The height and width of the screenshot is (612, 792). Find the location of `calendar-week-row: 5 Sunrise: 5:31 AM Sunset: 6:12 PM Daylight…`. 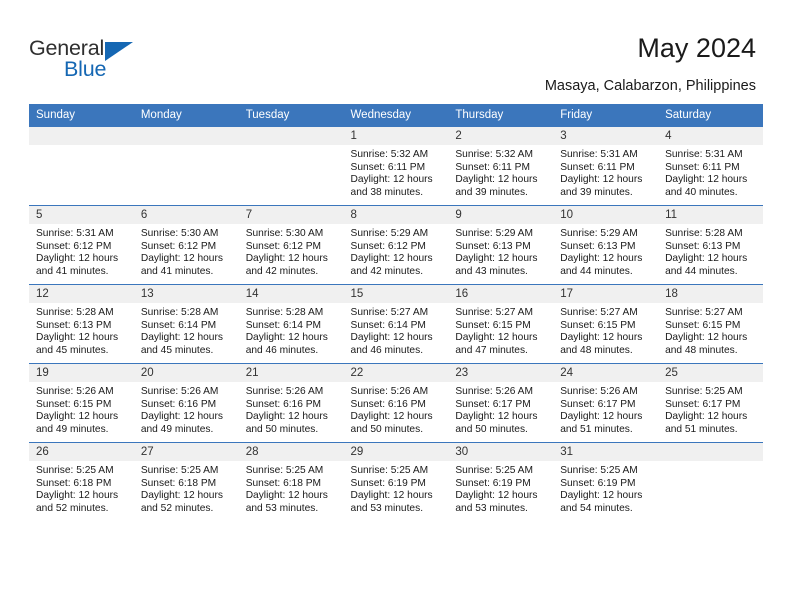

calendar-week-row: 5 Sunrise: 5:31 AM Sunset: 6:12 PM Daylight… is located at coordinates (396, 245).